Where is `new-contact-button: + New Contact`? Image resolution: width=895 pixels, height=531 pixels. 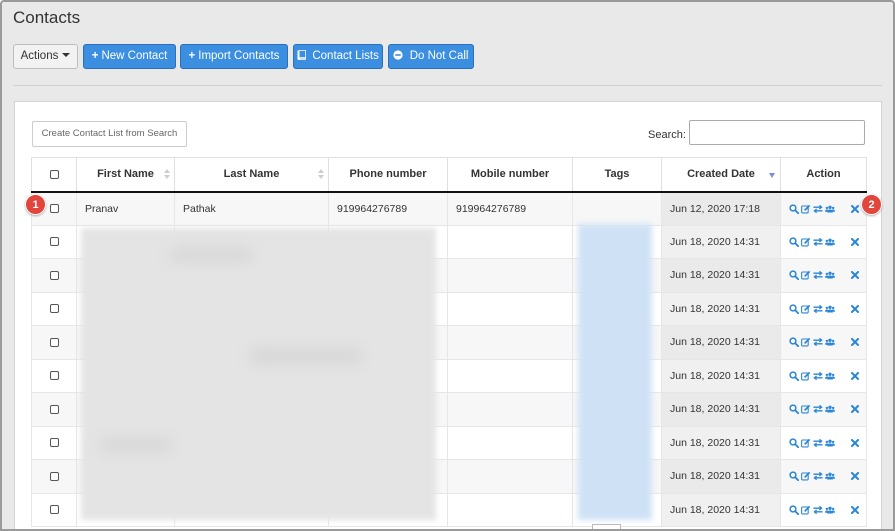 new-contact-button: + New Contact is located at coordinates (129, 56).